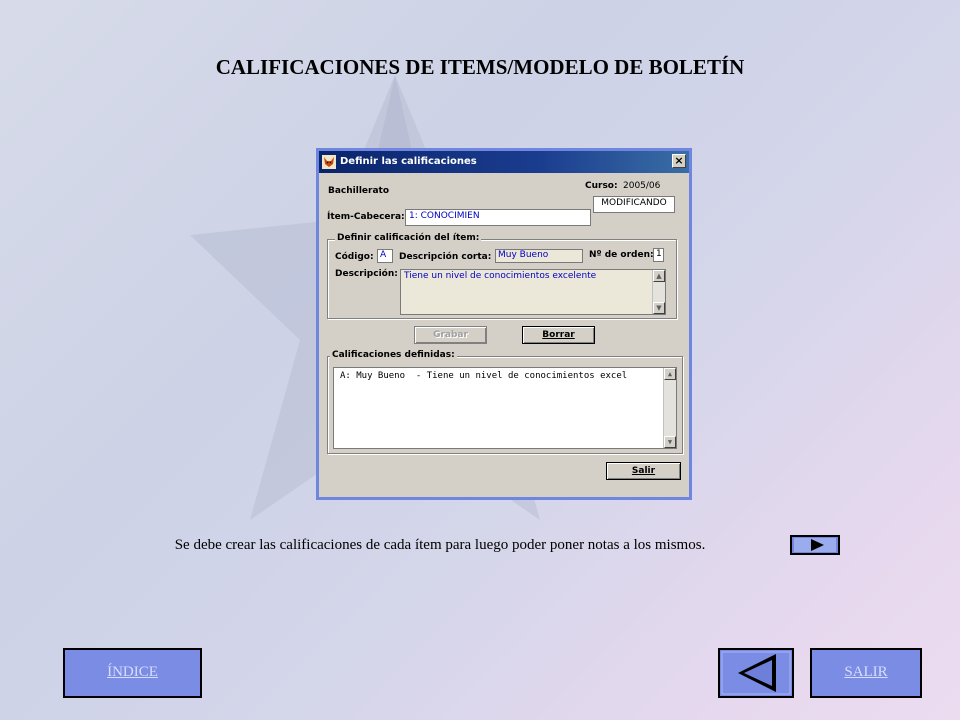 This screenshot has width=960, height=720. What do you see at coordinates (408, 161) in the screenshot?
I see `window-title: Definir las calificaciones` at bounding box center [408, 161].